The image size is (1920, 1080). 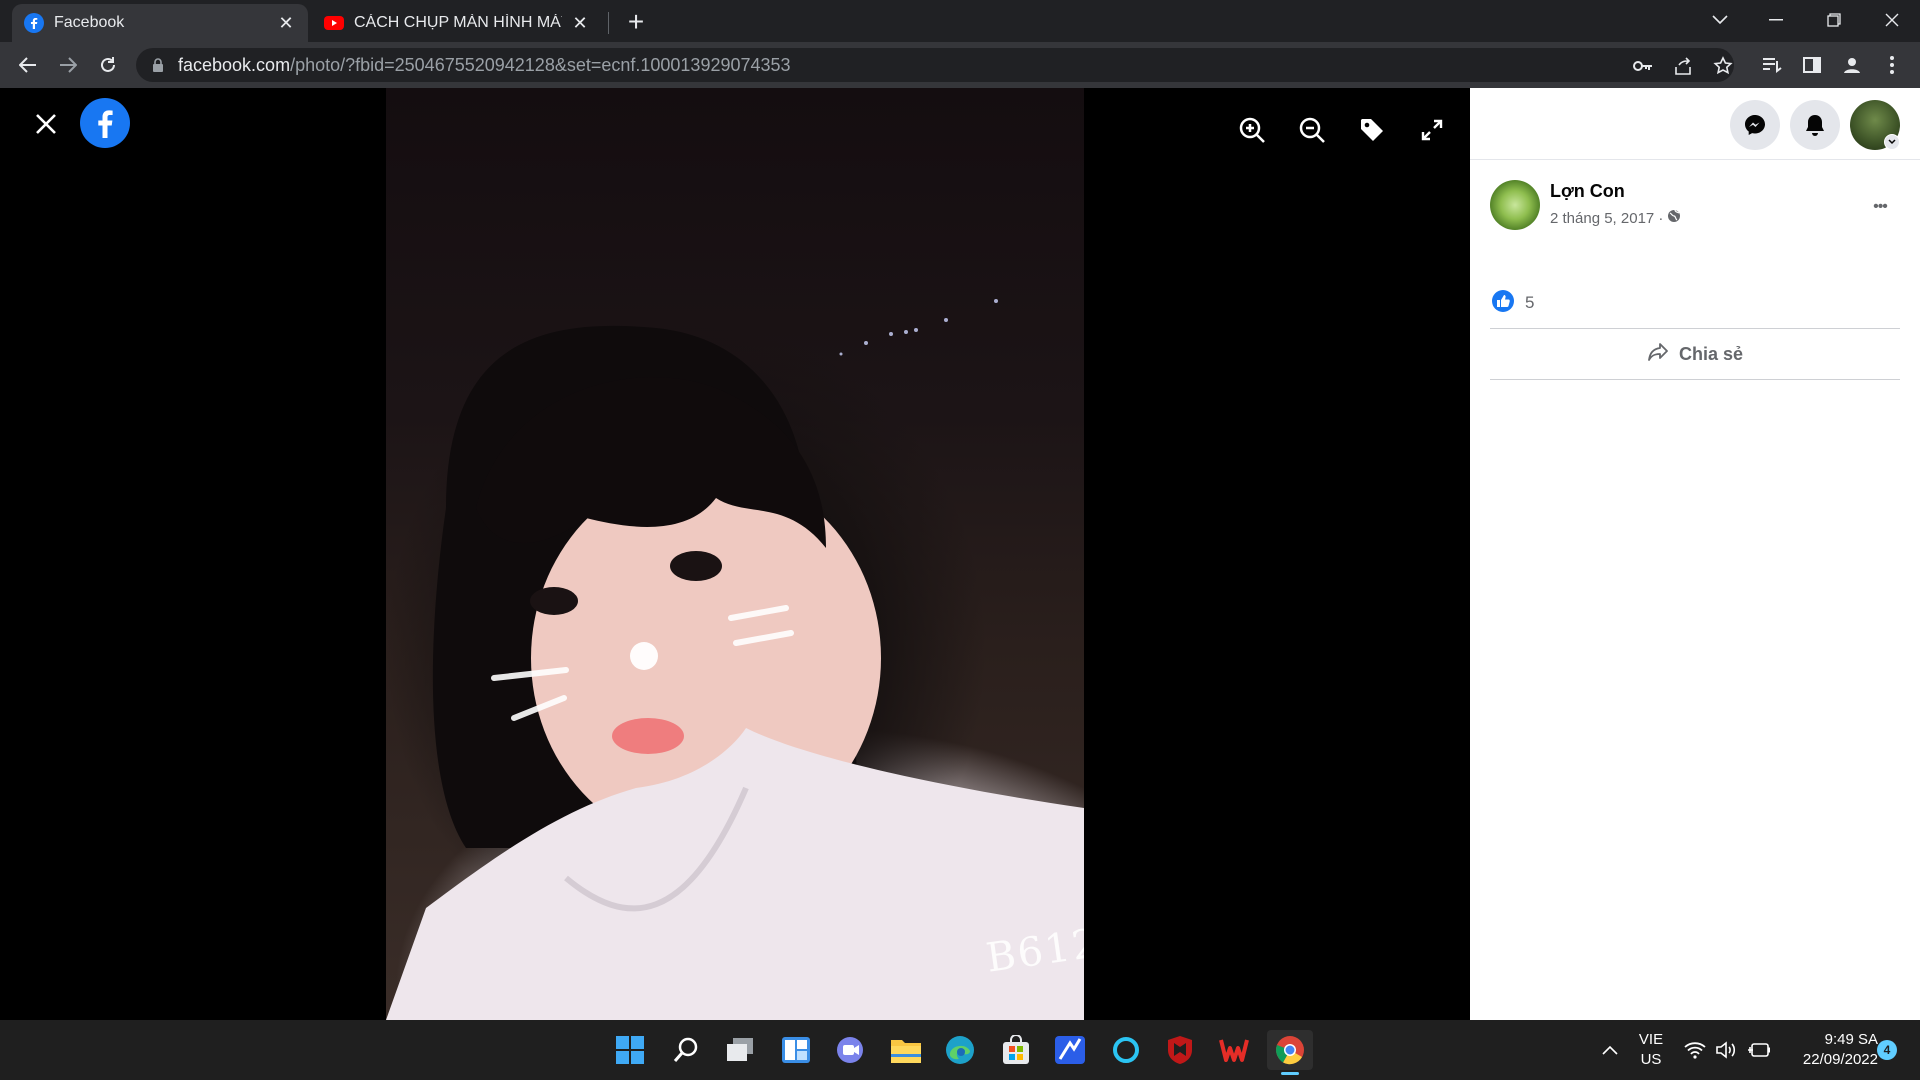 I want to click on tag-icon, so click(x=1372, y=130).